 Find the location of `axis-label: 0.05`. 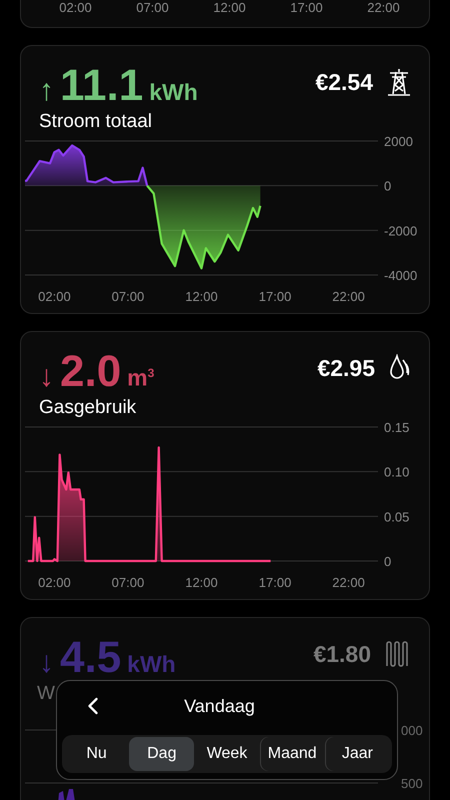

axis-label: 0.05 is located at coordinates (397, 516).